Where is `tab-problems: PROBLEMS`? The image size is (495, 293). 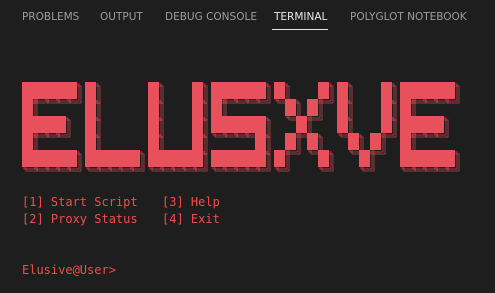 tab-problems: PROBLEMS is located at coordinates (50, 17).